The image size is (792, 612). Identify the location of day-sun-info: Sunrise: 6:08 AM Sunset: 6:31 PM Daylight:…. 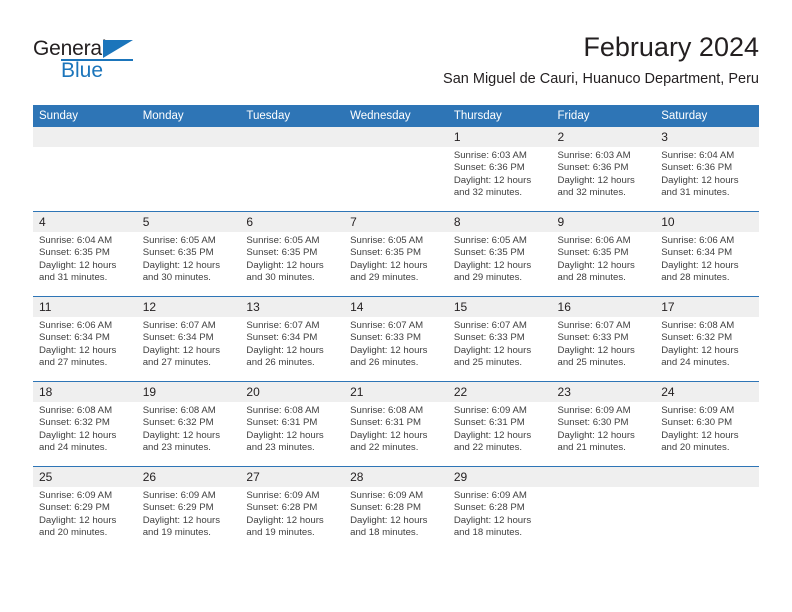
(396, 428).